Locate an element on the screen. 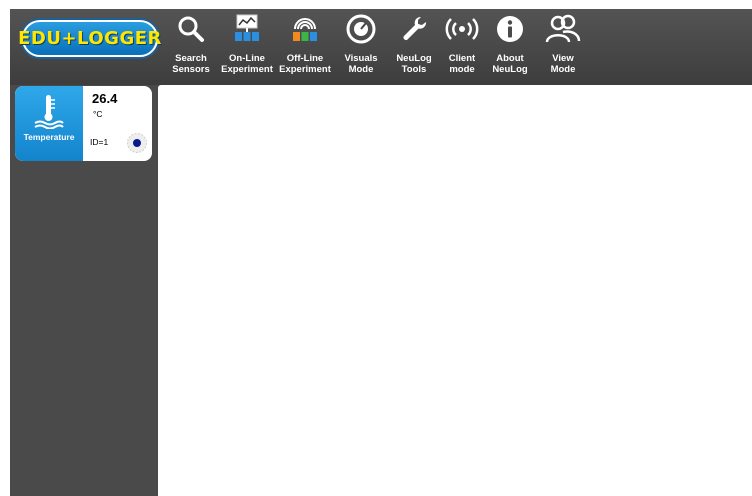 The image size is (752, 496). online-experiment-button: On-Line Experiment is located at coordinates (247, 47).